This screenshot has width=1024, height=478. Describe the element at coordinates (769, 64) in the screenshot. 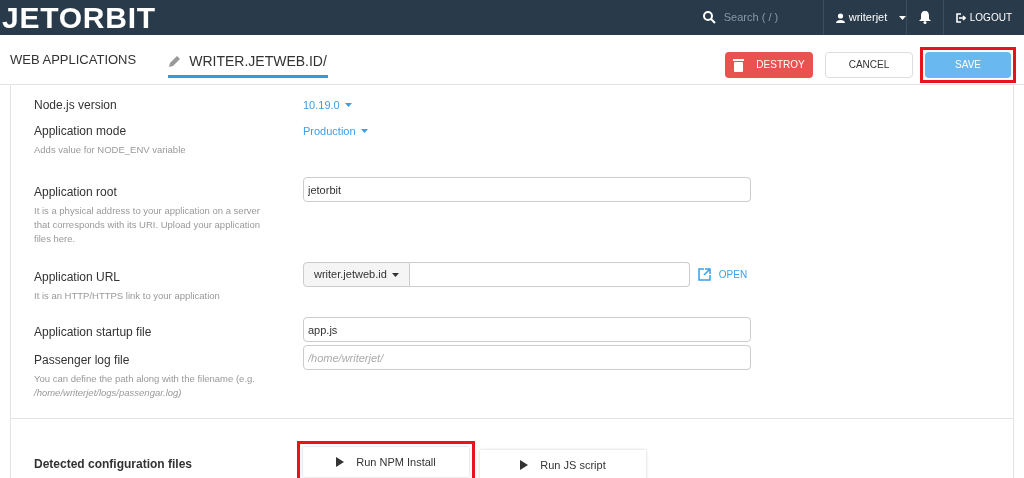

I see `destroy-button: DESTROY` at that location.